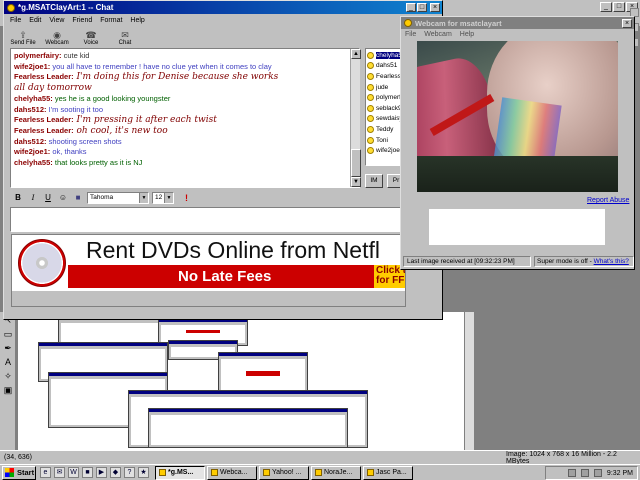 The width and height of the screenshot is (640, 480). Describe the element at coordinates (33, 198) in the screenshot. I see `italic-button: I` at that location.